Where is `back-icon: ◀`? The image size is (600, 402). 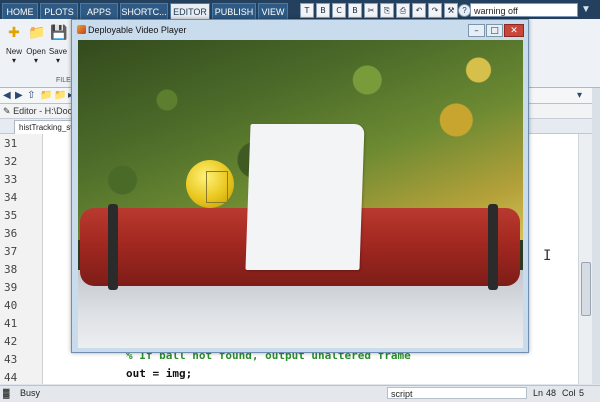
back-icon: ◀ is located at coordinates (7, 95).